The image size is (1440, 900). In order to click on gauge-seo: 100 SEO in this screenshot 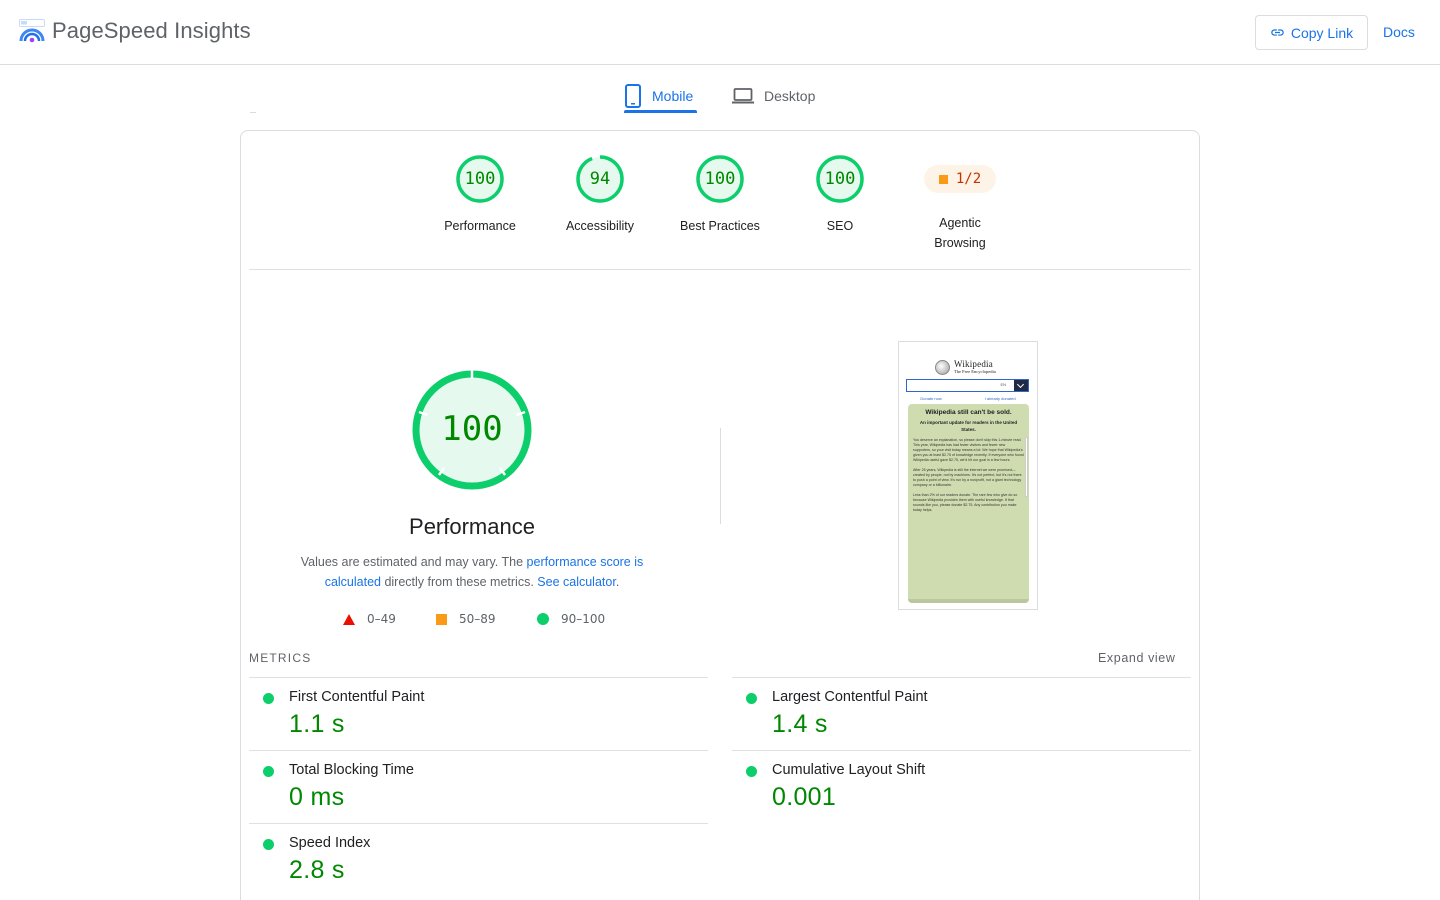, I will do `click(840, 195)`.